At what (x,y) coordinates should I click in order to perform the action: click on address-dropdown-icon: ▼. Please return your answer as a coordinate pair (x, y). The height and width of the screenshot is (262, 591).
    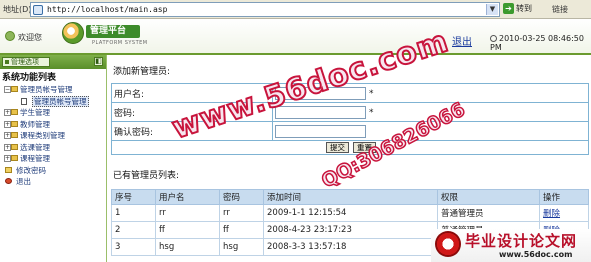
    Looking at the image, I should click on (492, 9).